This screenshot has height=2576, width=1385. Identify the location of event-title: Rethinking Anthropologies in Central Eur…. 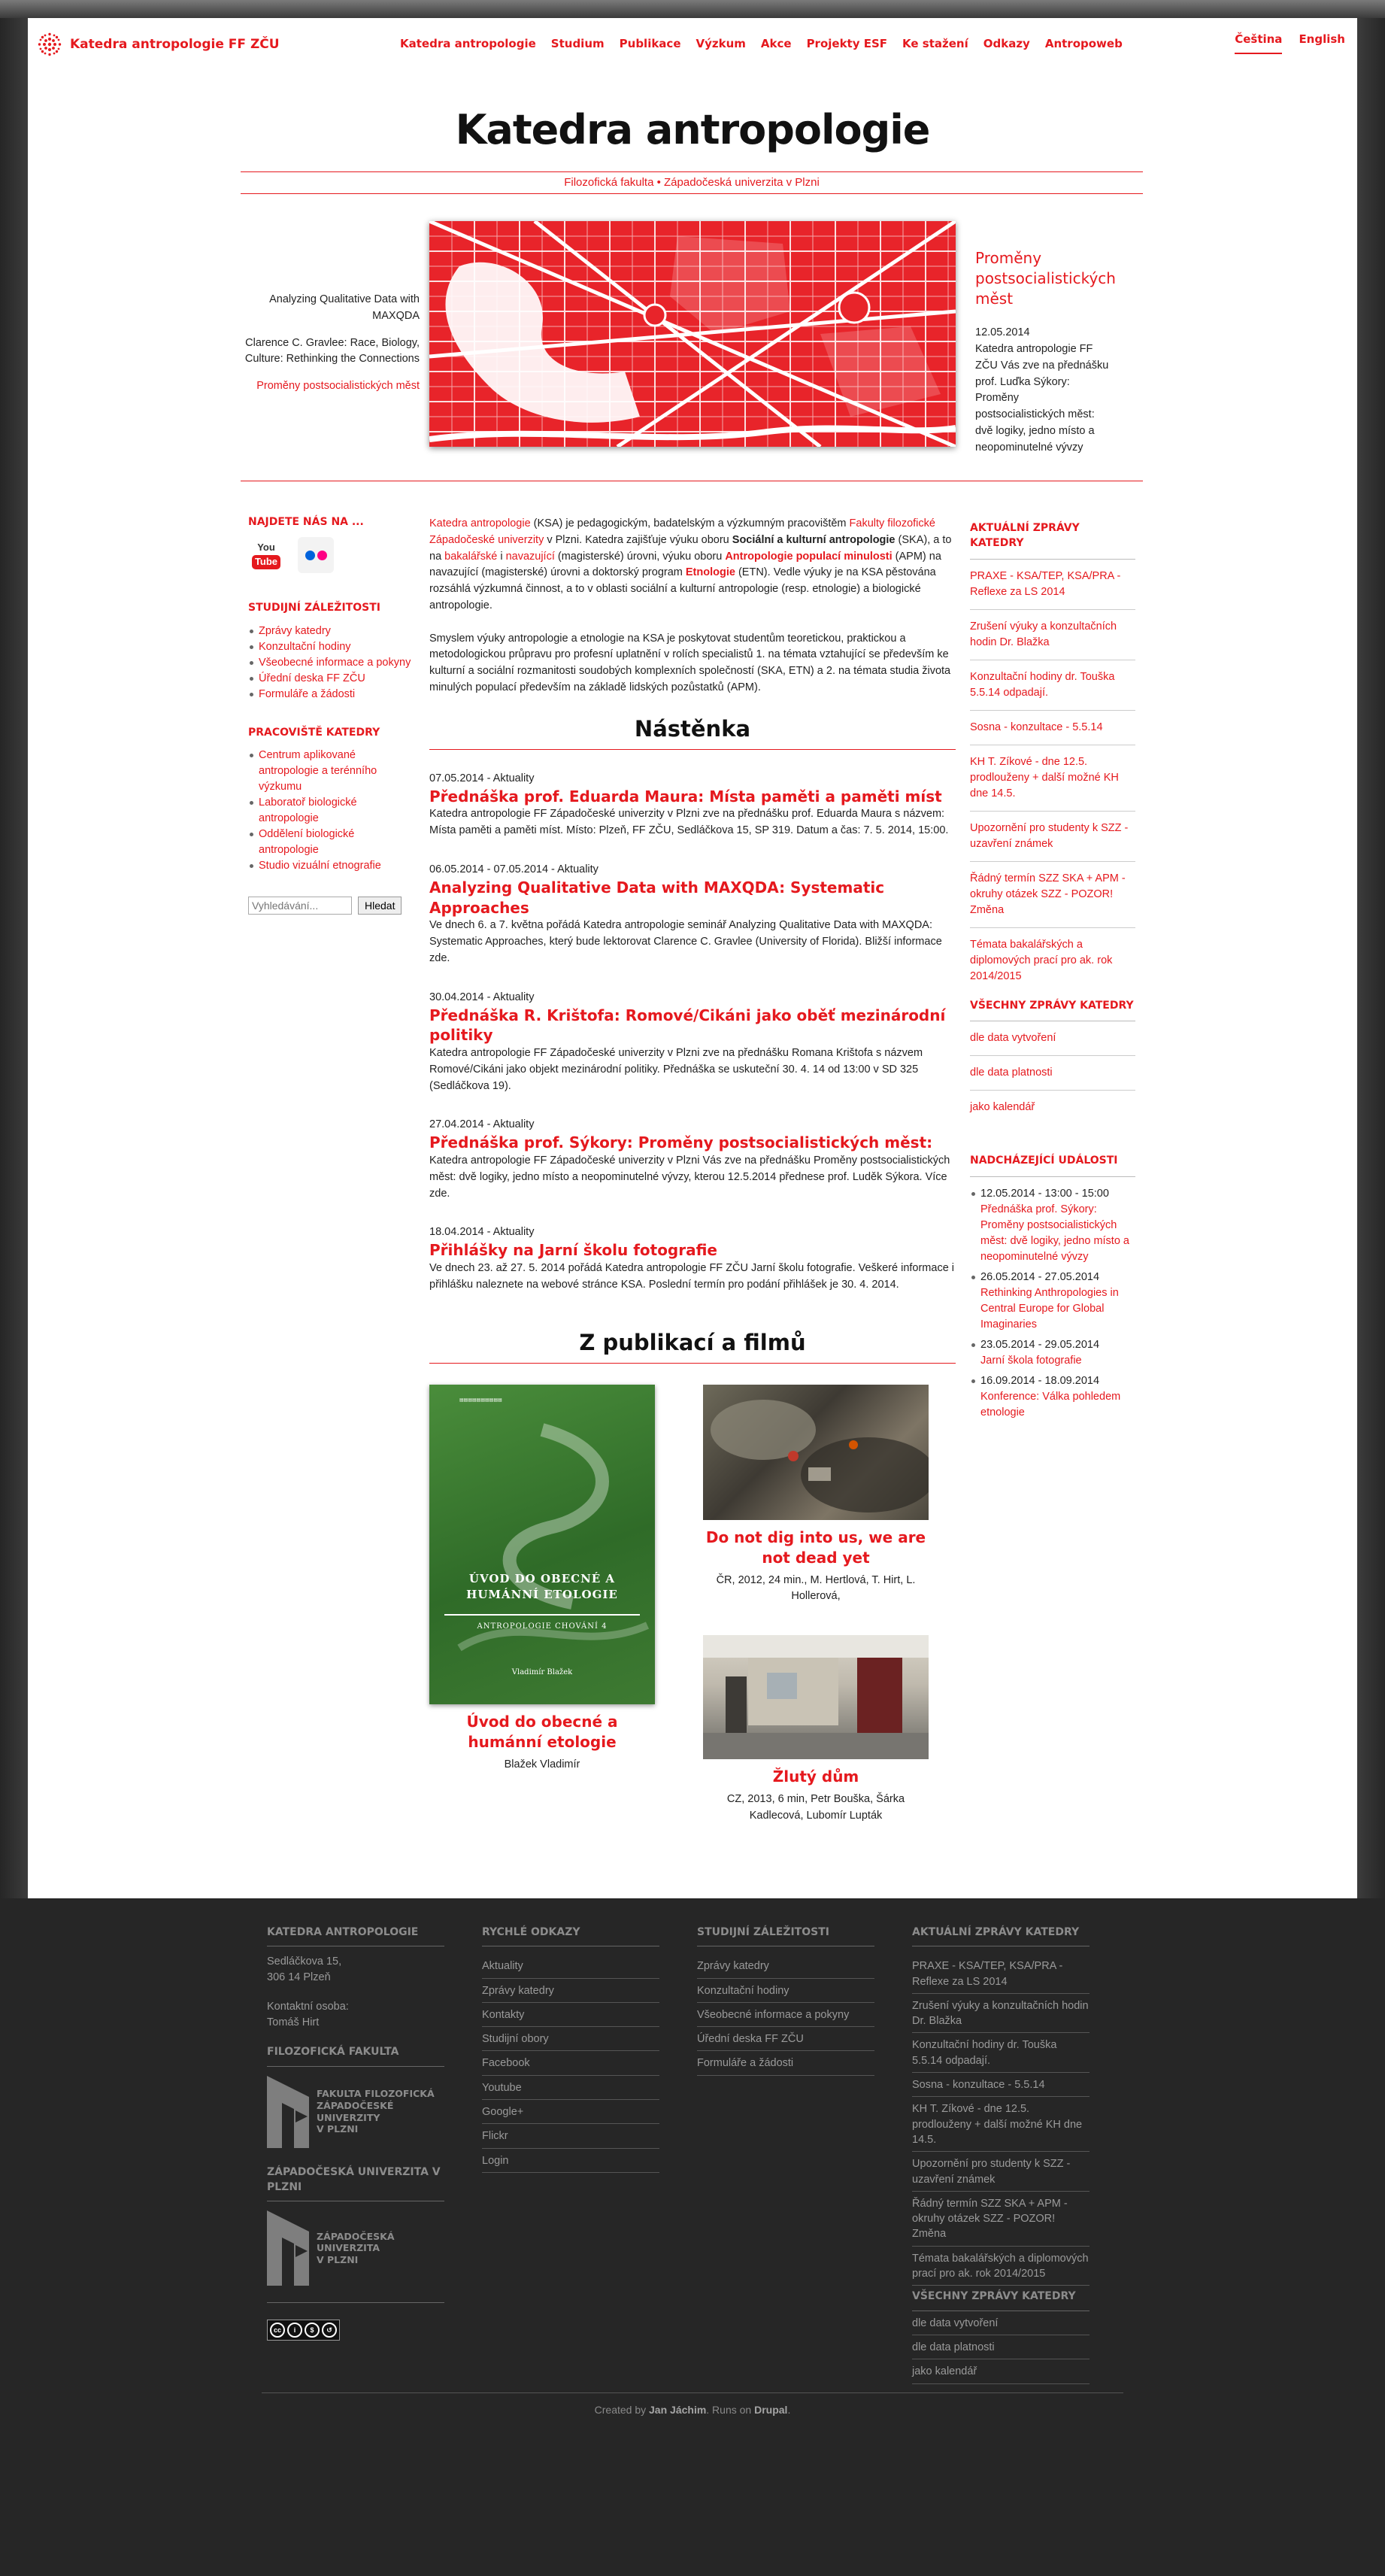
(1049, 1308).